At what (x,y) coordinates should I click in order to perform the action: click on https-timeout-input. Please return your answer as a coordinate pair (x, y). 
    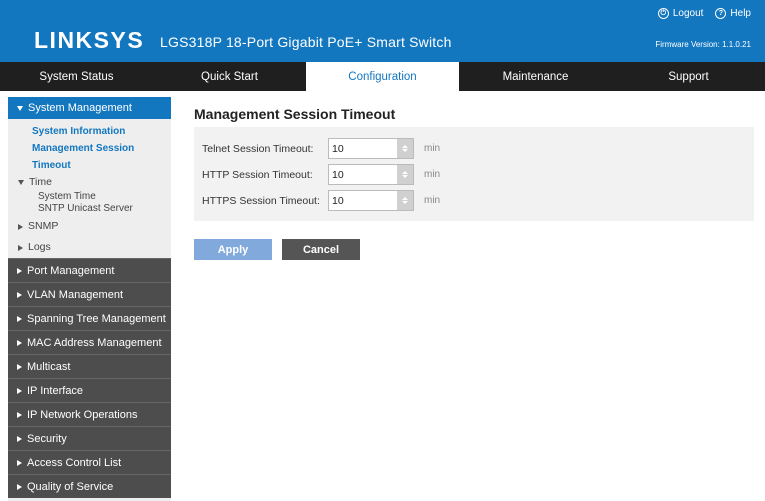
    Looking at the image, I should click on (363, 200).